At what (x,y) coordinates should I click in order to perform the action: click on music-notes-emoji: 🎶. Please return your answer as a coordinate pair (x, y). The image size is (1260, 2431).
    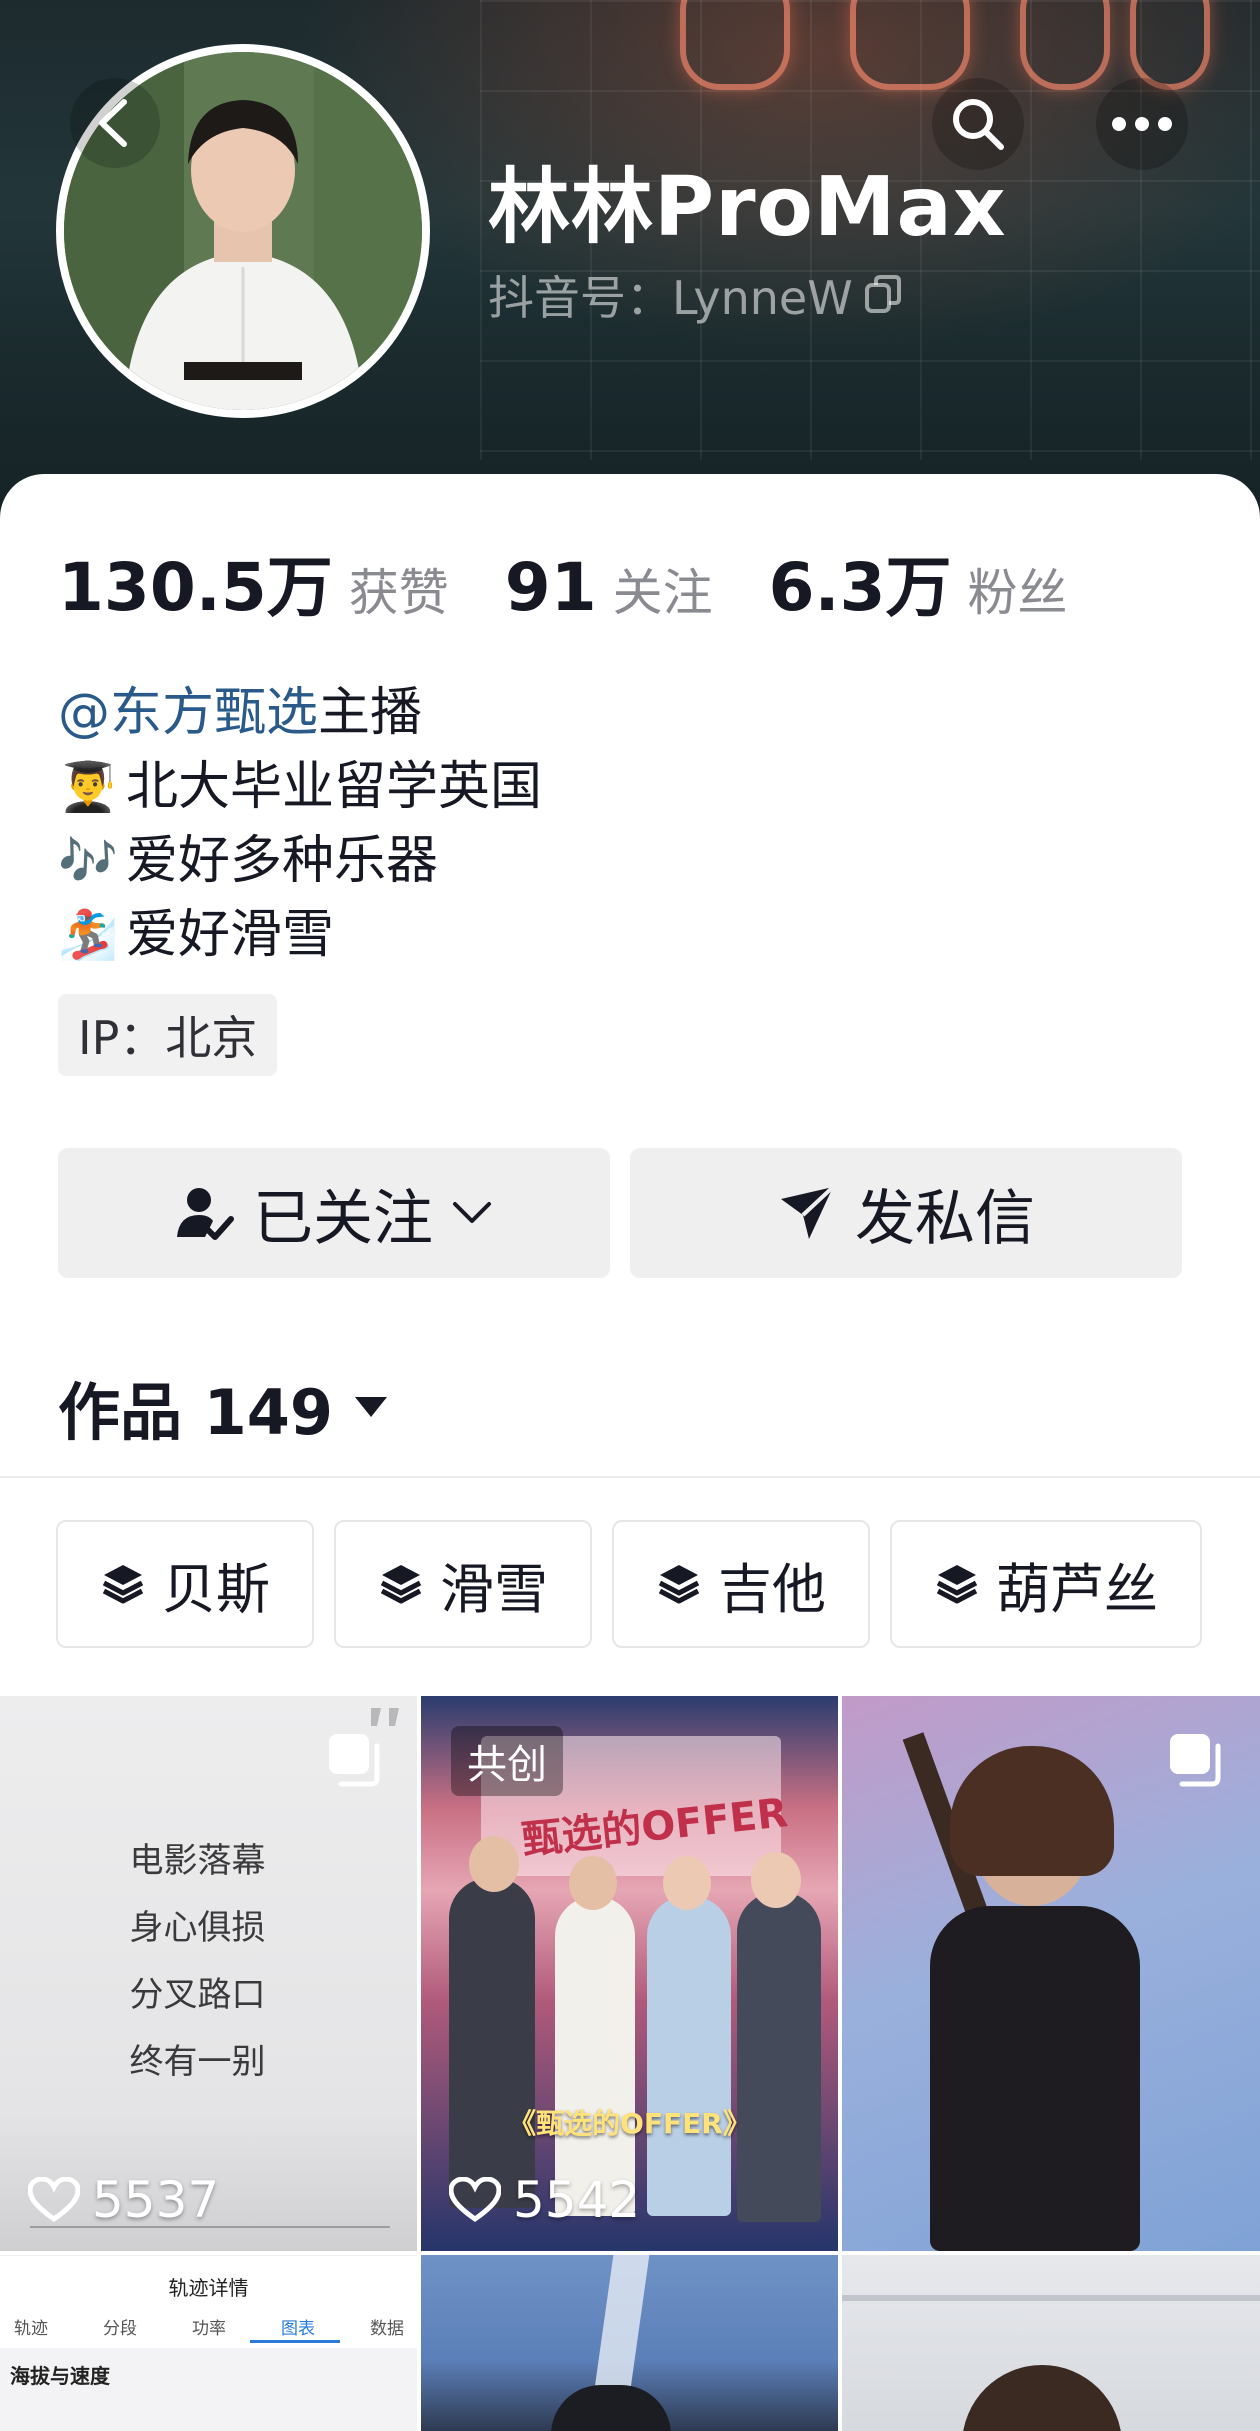
    Looking at the image, I should click on (88, 861).